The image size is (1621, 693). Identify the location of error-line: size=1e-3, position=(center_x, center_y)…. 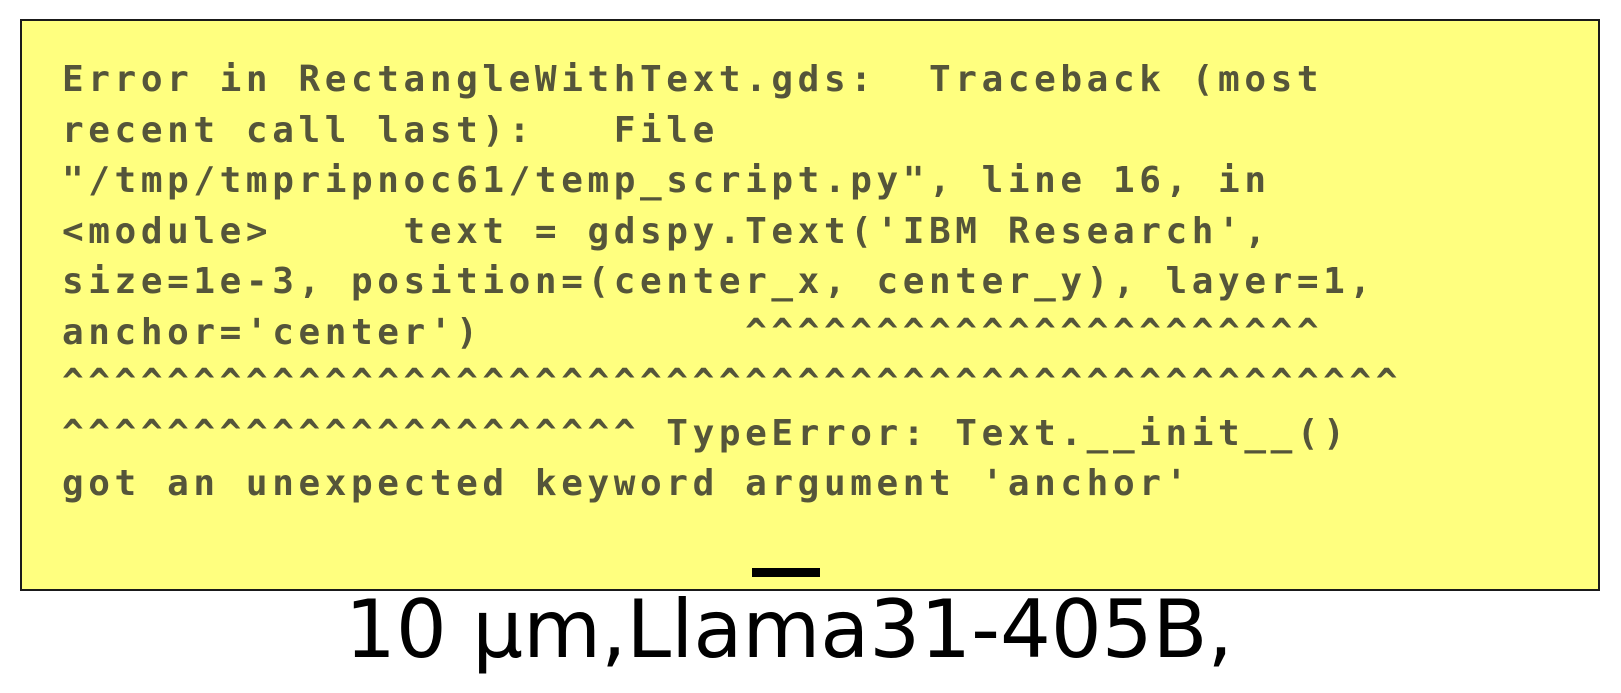
(719, 281).